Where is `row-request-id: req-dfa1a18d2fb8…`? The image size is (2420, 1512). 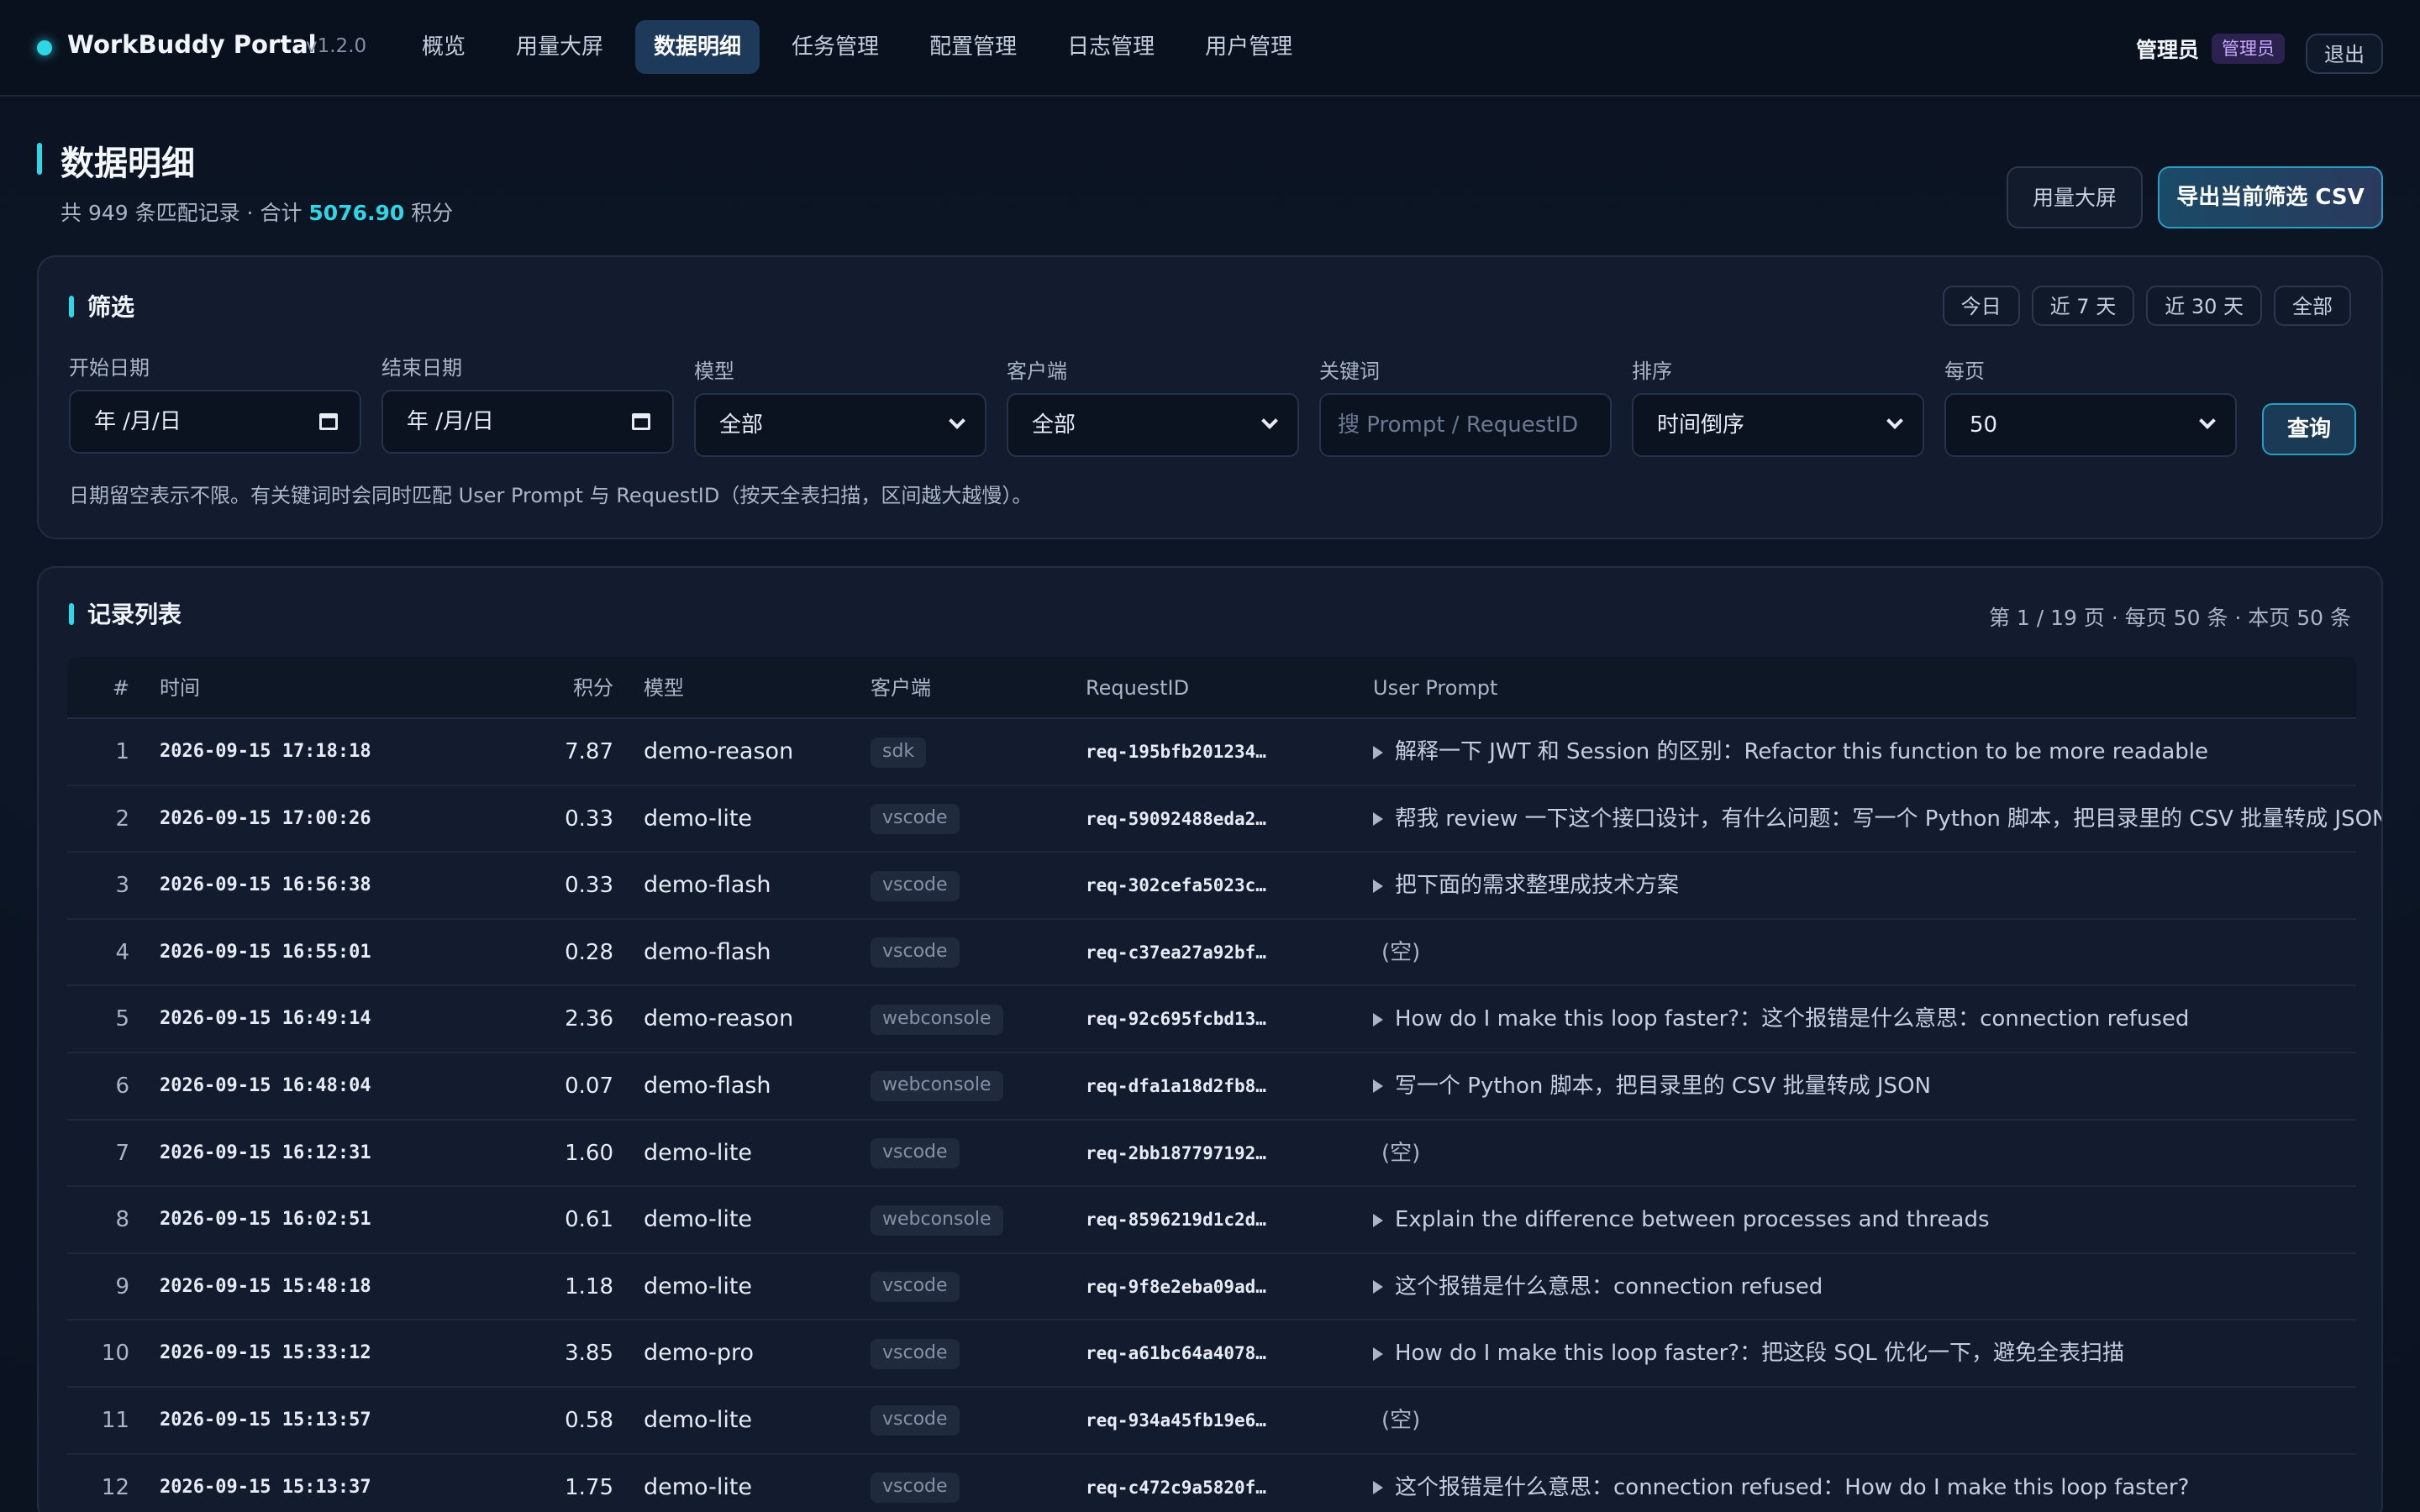 row-request-id: req-dfa1a18d2fb8… is located at coordinates (1176, 1086).